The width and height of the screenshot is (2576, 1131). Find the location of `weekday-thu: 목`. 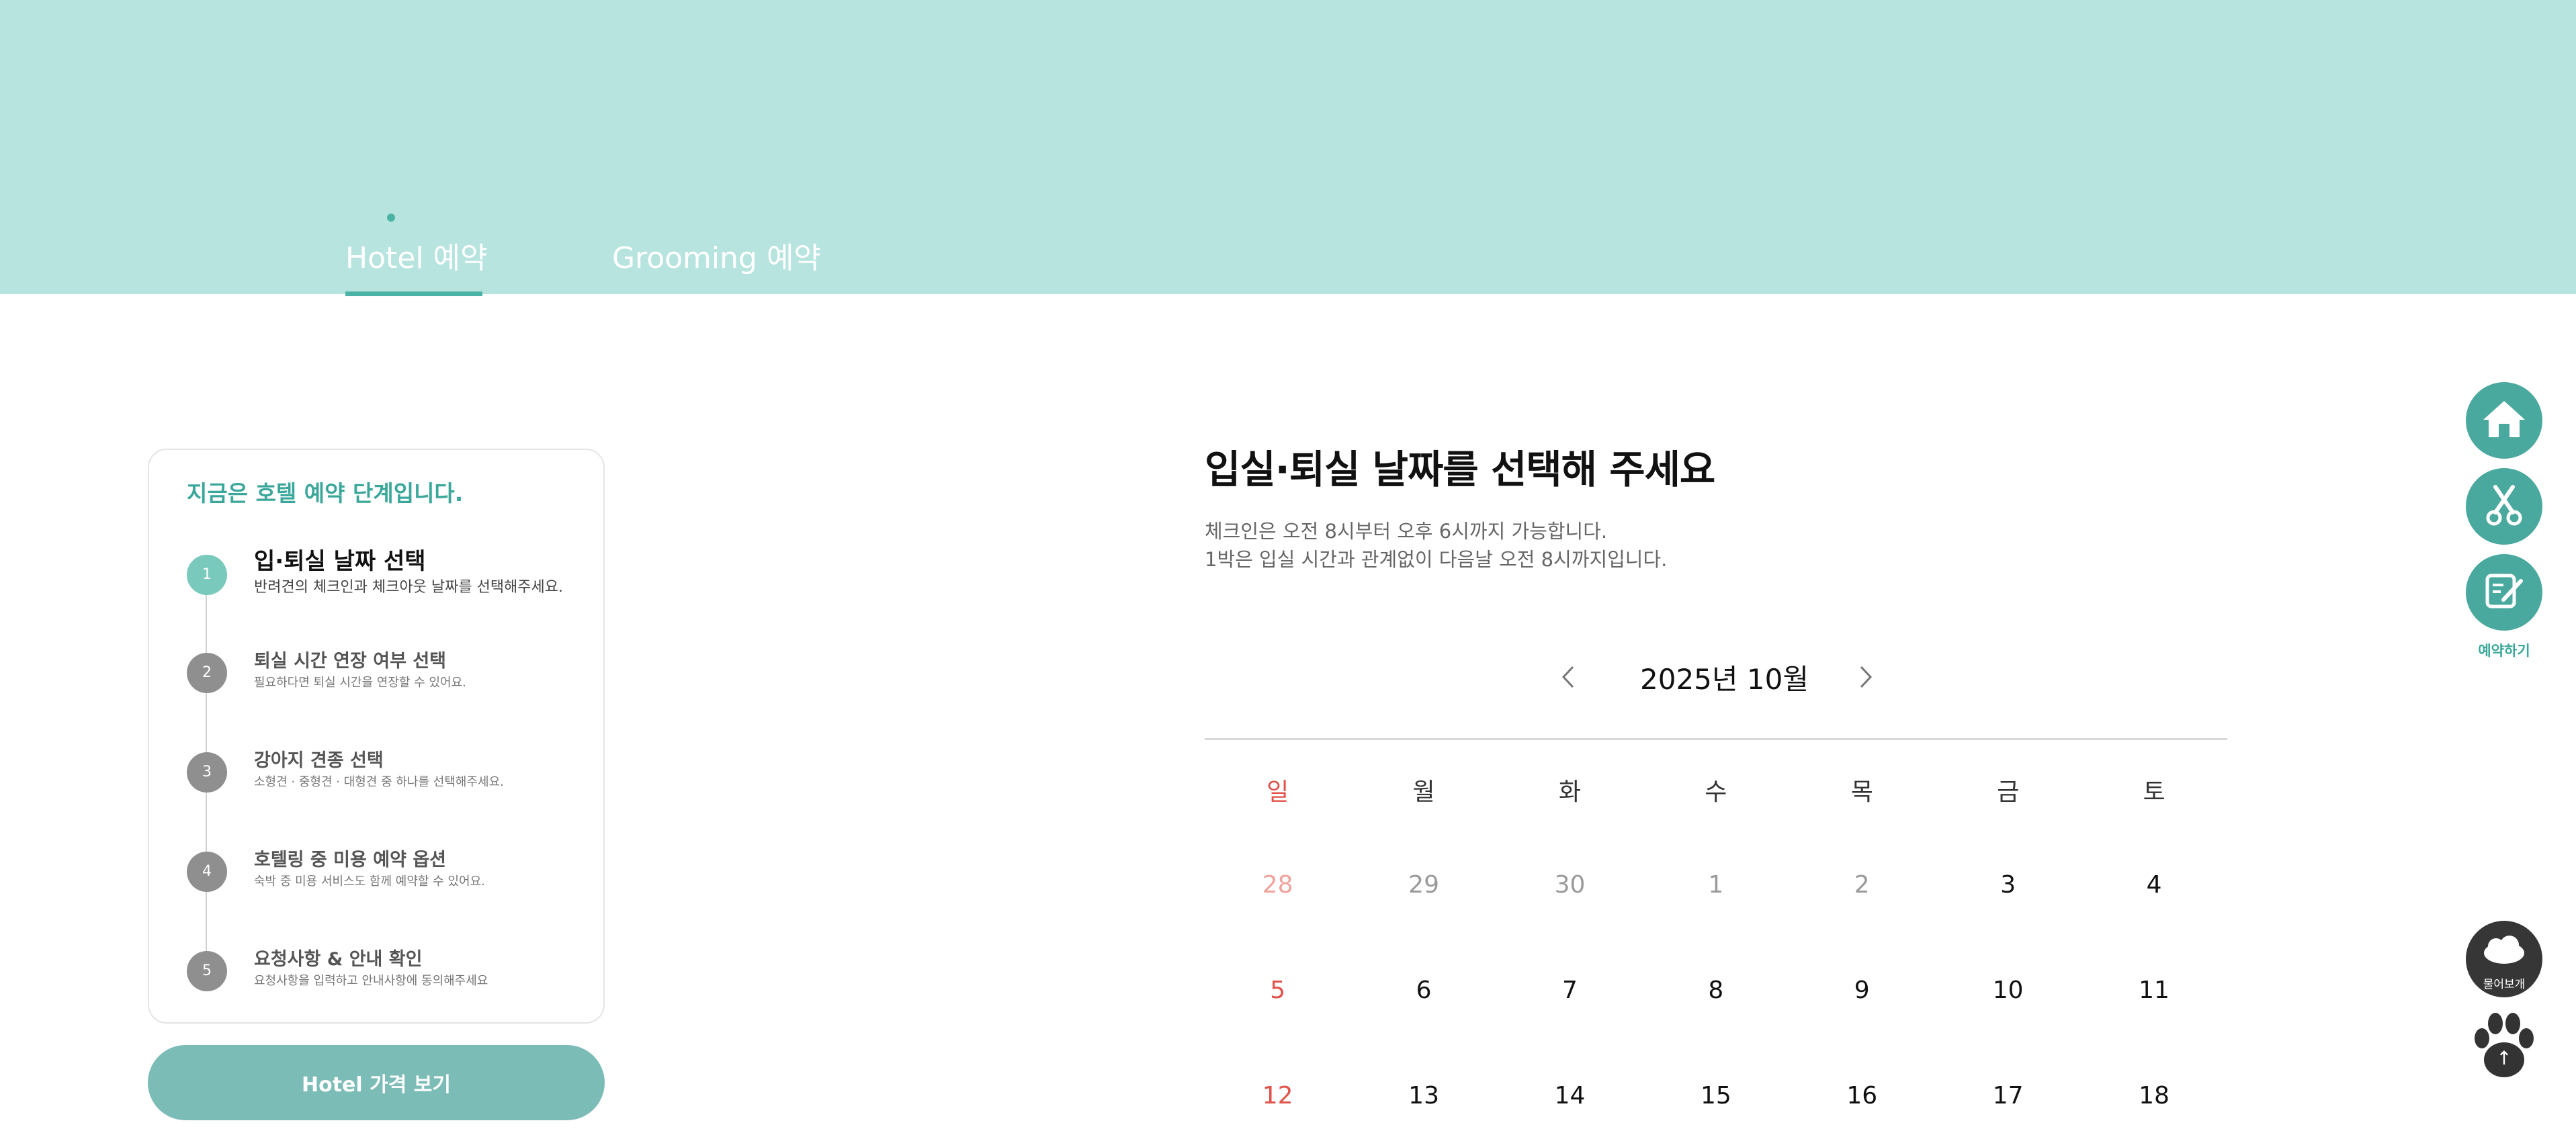

weekday-thu: 목 is located at coordinates (1861, 792).